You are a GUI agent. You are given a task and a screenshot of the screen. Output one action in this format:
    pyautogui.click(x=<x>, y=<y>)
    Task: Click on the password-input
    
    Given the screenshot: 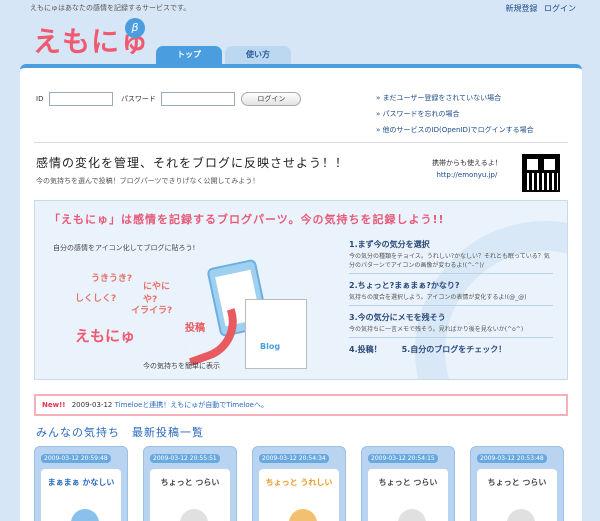 What is the action you would take?
    pyautogui.click(x=198, y=99)
    